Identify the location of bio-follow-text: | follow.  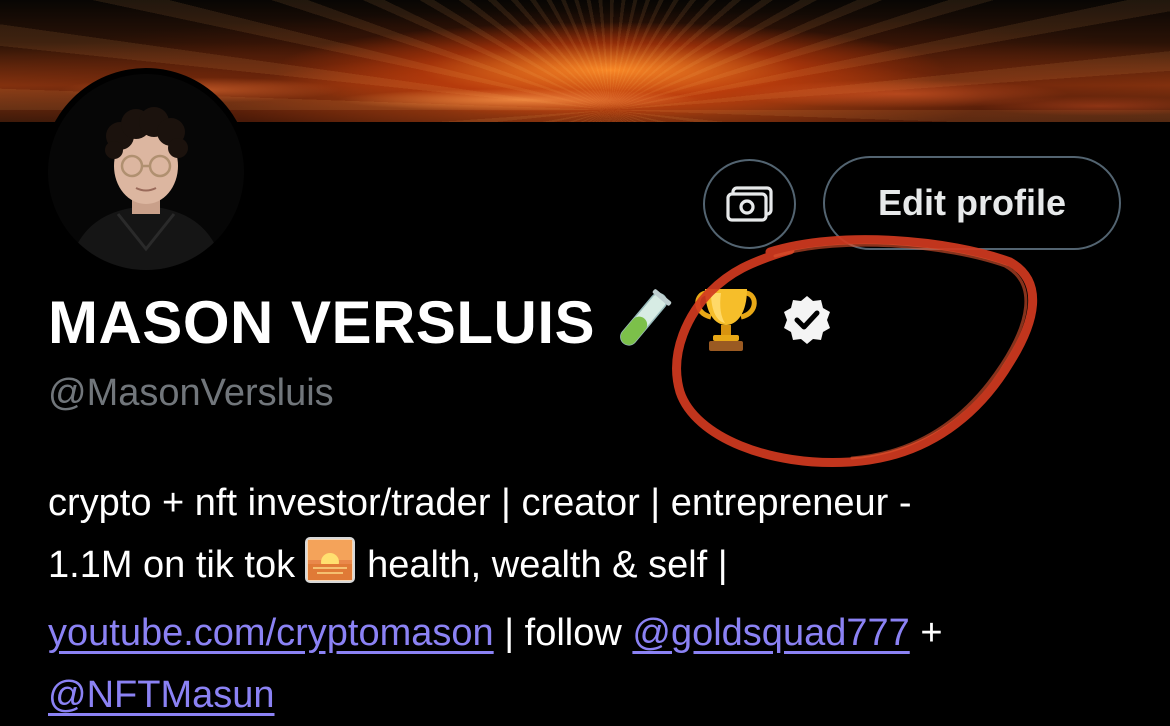
(563, 633).